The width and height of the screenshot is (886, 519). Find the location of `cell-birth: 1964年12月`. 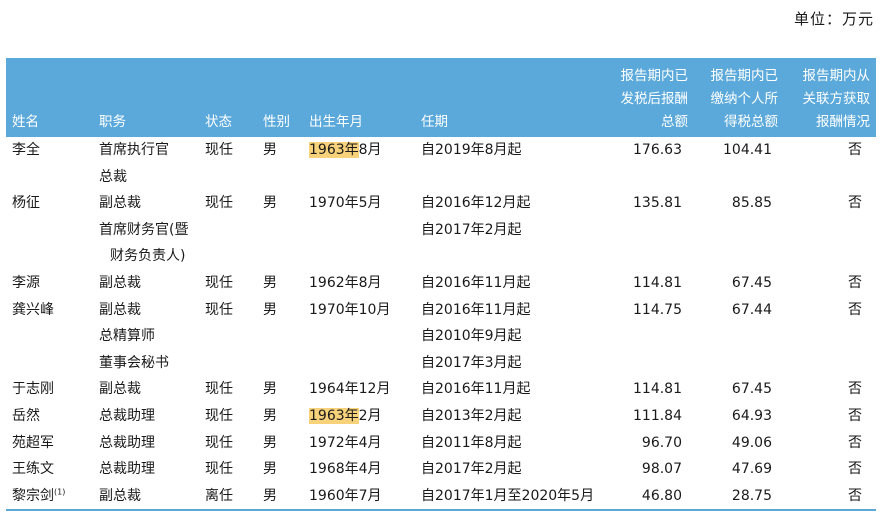

cell-birth: 1964年12月 is located at coordinates (350, 389).